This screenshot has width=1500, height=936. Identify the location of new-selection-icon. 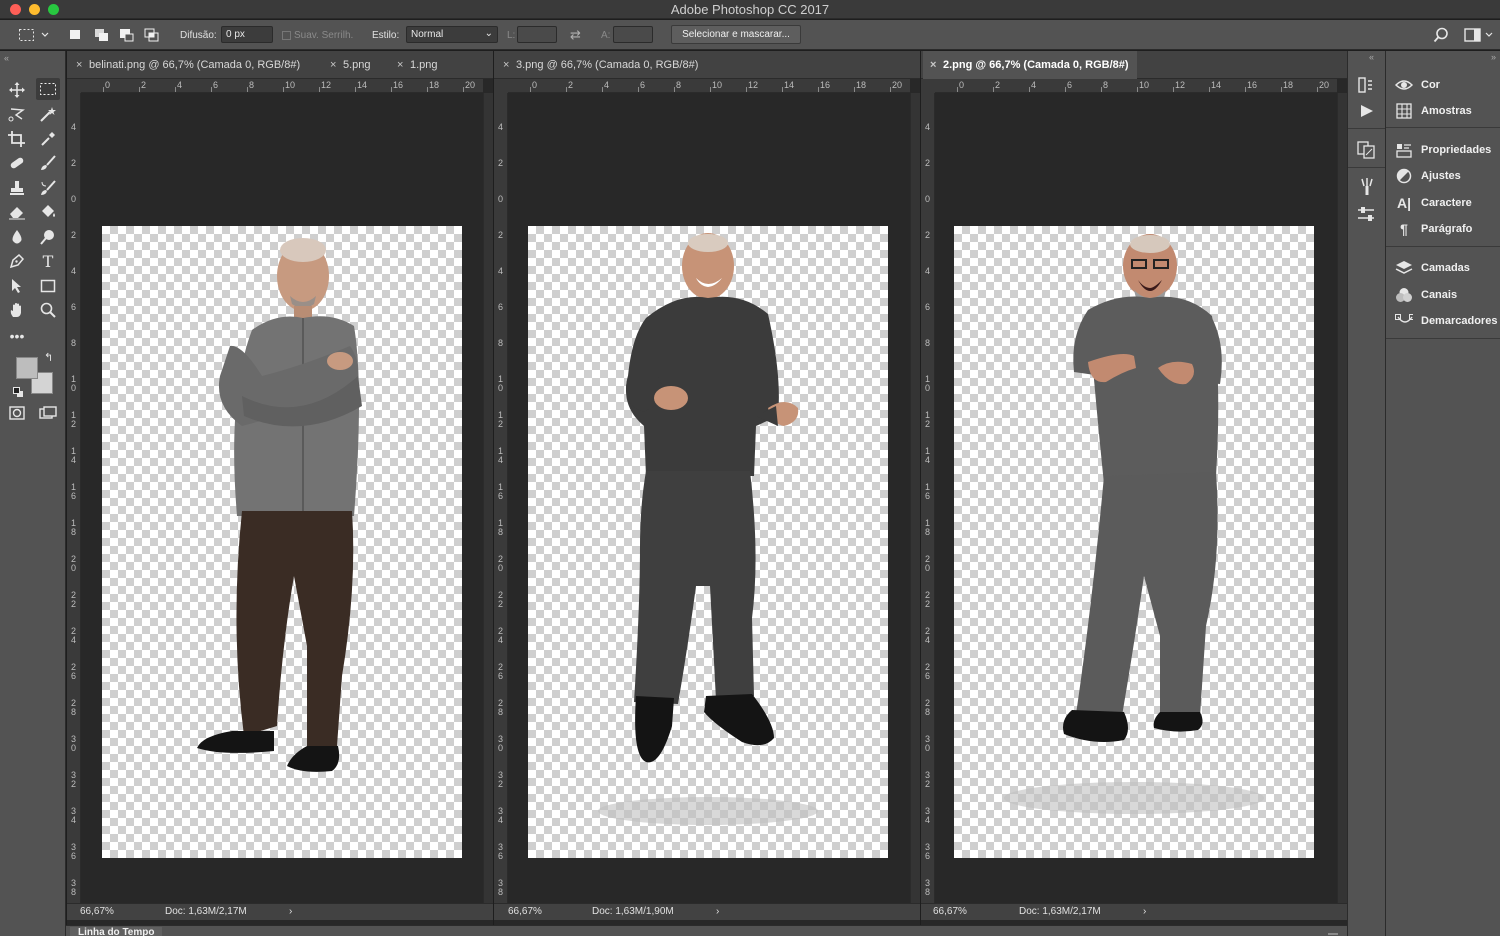
(75, 34).